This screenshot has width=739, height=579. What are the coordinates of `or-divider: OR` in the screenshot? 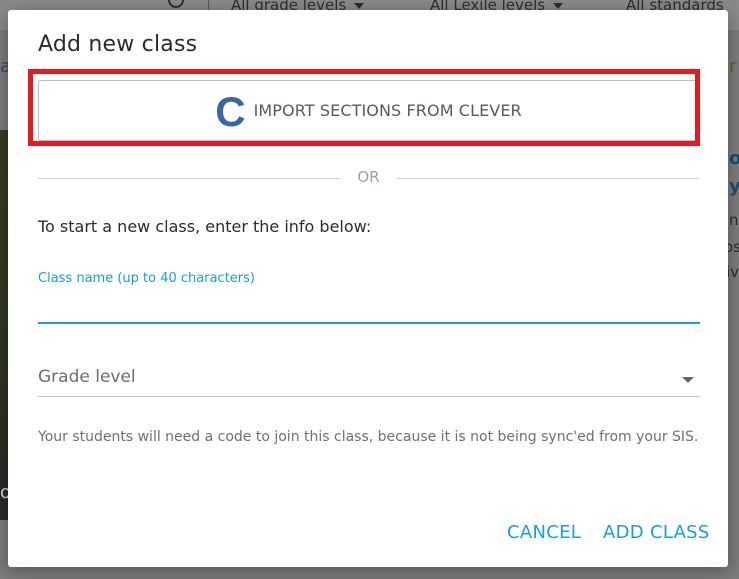 It's located at (368, 178).